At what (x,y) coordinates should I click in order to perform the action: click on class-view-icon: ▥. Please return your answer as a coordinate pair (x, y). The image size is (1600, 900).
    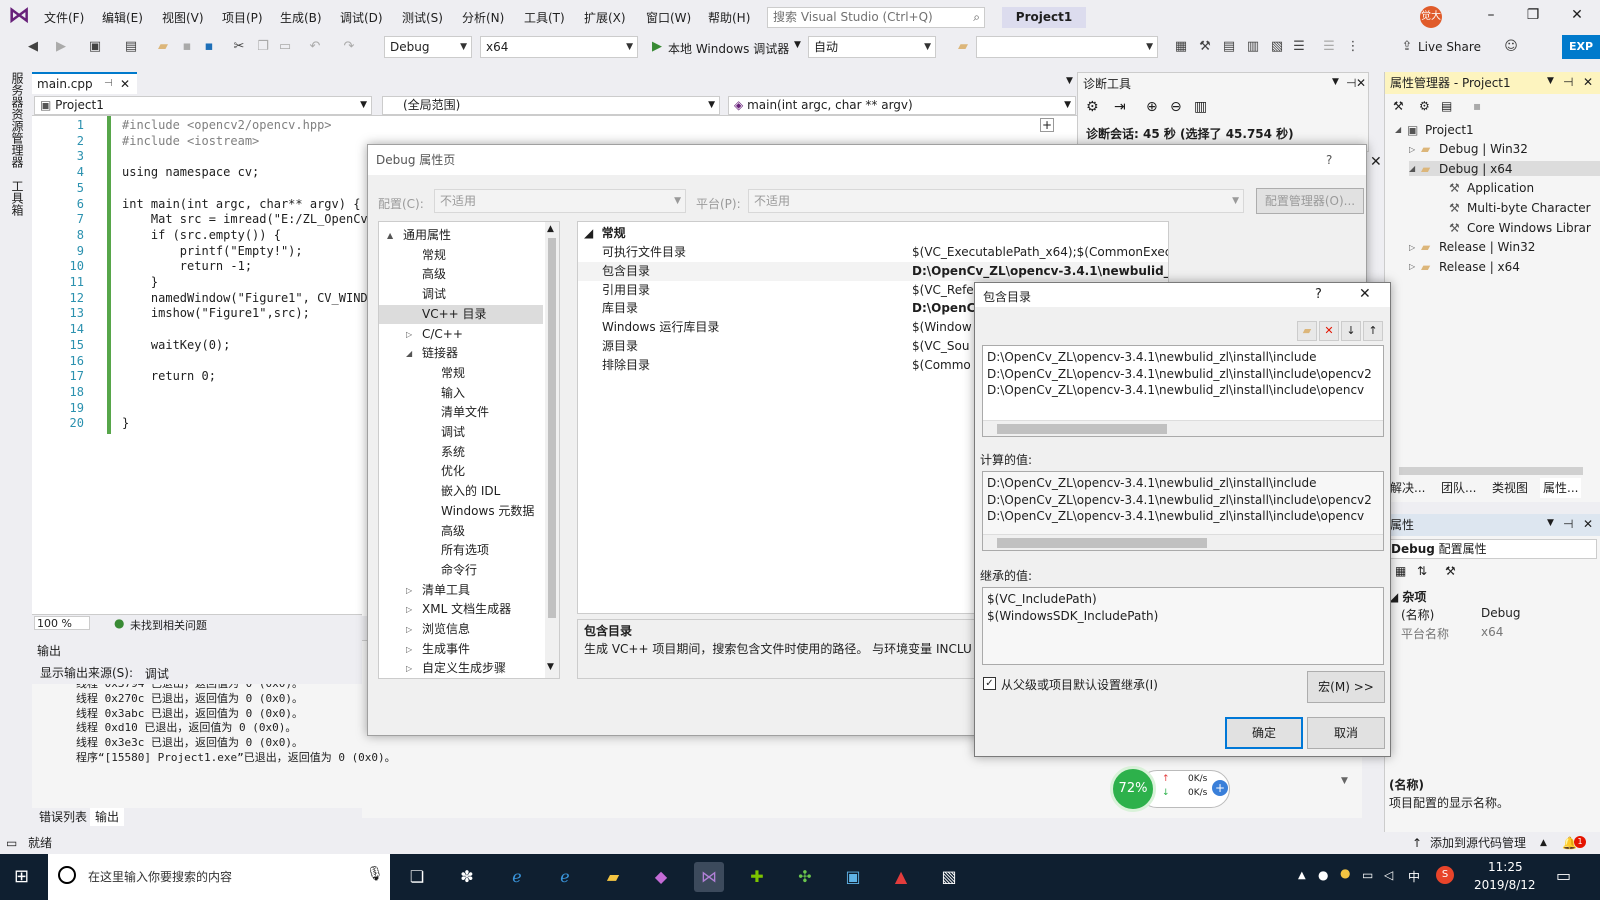
    Looking at the image, I should click on (1253, 47).